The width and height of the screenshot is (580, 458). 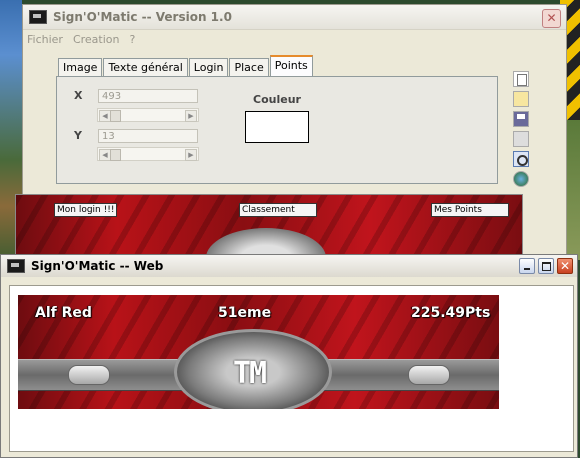 I want to click on tm-logo: TM, so click(x=249, y=373).